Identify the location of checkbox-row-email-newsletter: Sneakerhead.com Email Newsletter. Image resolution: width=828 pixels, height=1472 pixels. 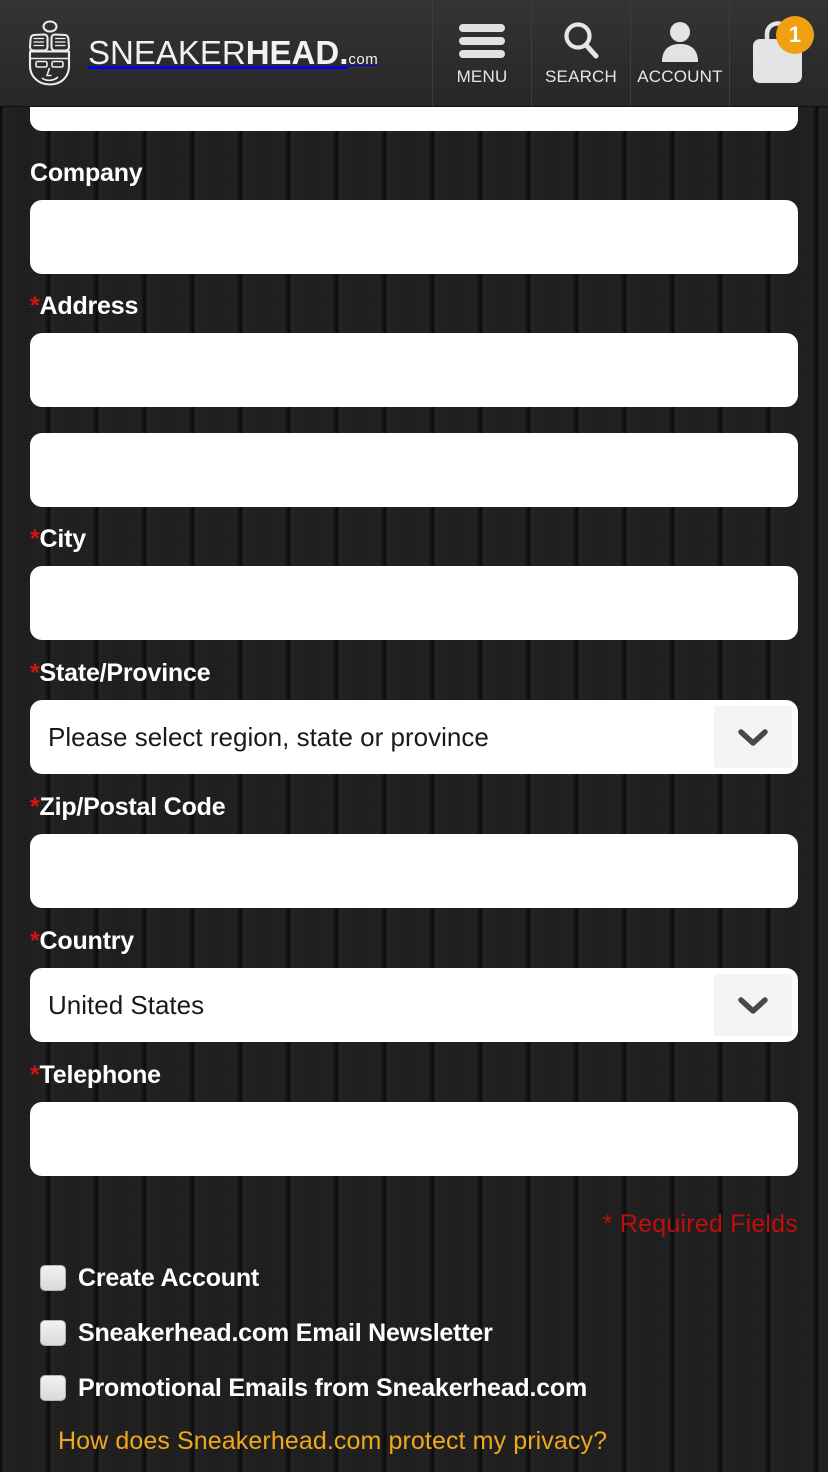
(414, 1318).